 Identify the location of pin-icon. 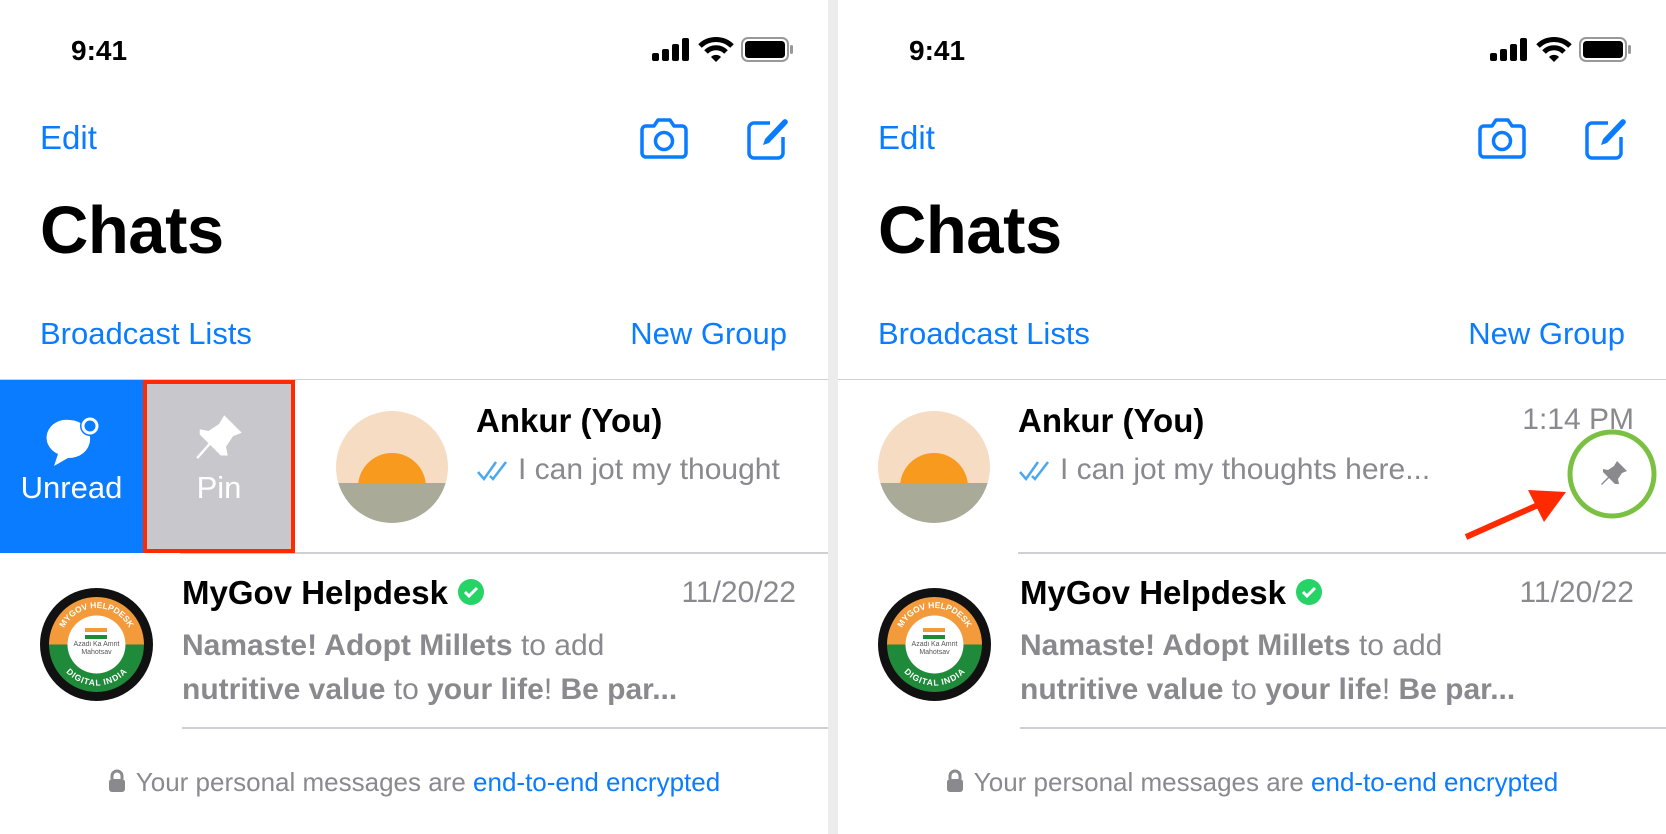
(219, 437).